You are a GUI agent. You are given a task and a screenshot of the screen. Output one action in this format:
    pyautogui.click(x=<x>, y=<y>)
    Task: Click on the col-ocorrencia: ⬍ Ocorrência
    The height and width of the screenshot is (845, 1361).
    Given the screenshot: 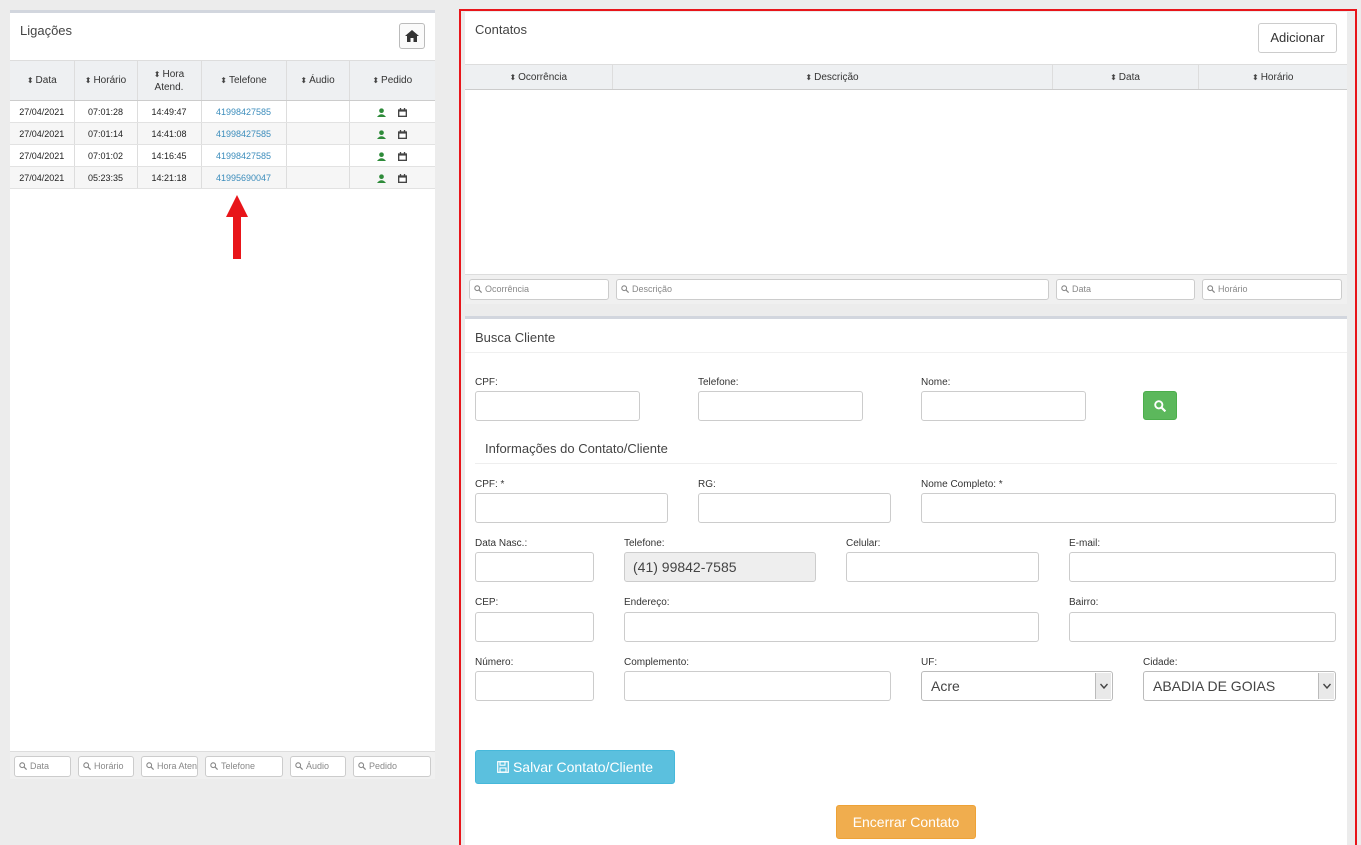 What is the action you would take?
    pyautogui.click(x=539, y=77)
    